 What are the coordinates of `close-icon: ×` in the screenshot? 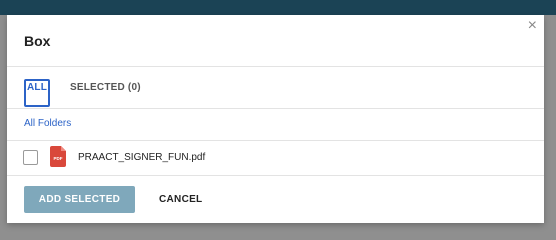 It's located at (532, 26).